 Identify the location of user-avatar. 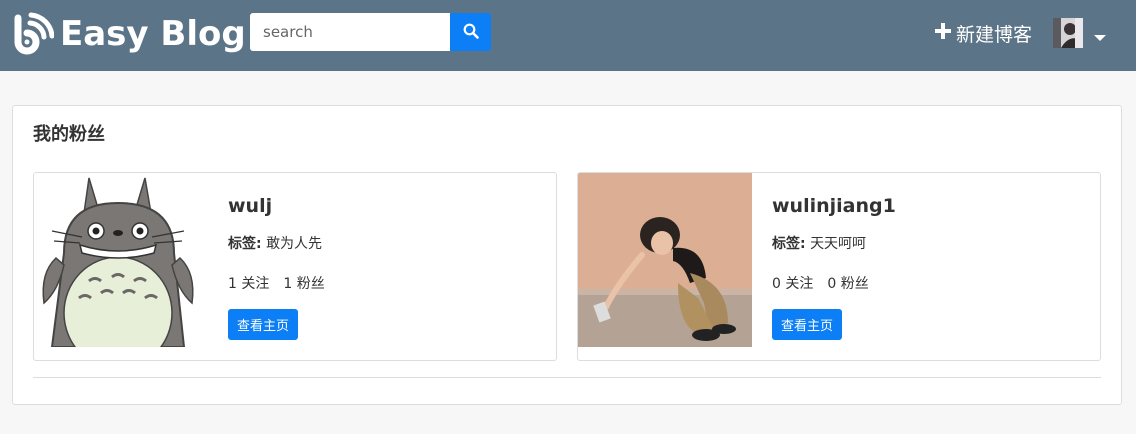
(1068, 33).